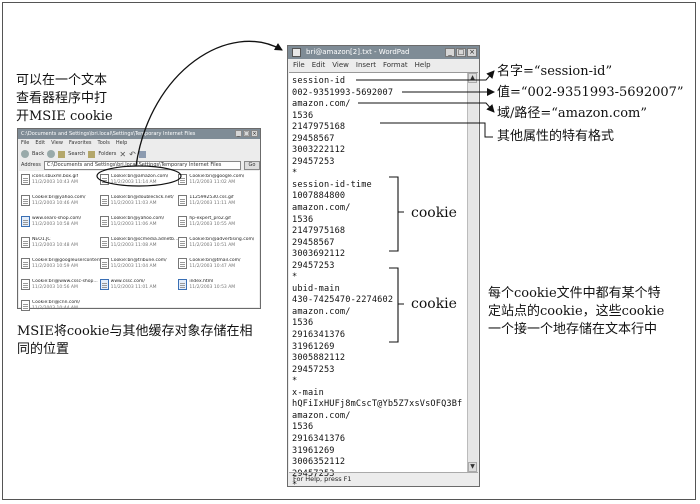 This screenshot has height=504, width=700. What do you see at coordinates (426, 107) in the screenshot?
I see `domain-pointer` at bounding box center [426, 107].